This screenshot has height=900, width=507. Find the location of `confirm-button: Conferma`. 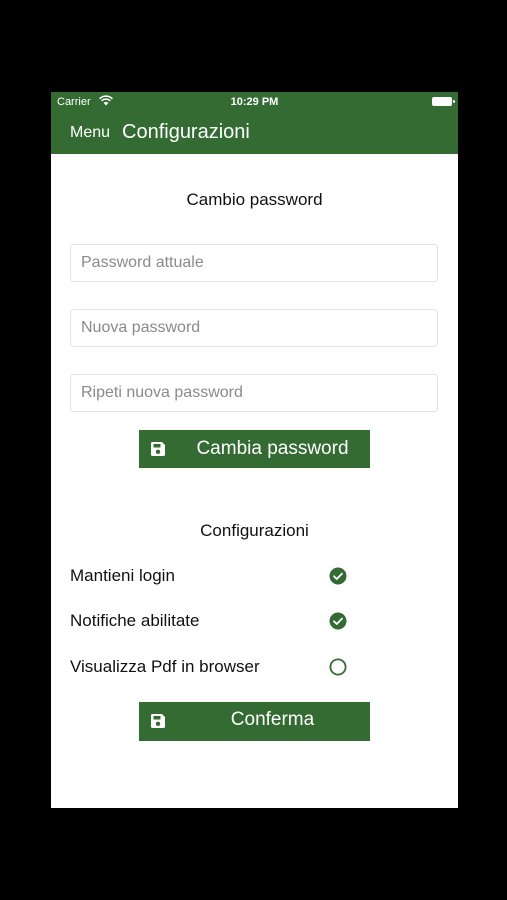

confirm-button: Conferma is located at coordinates (254, 721).